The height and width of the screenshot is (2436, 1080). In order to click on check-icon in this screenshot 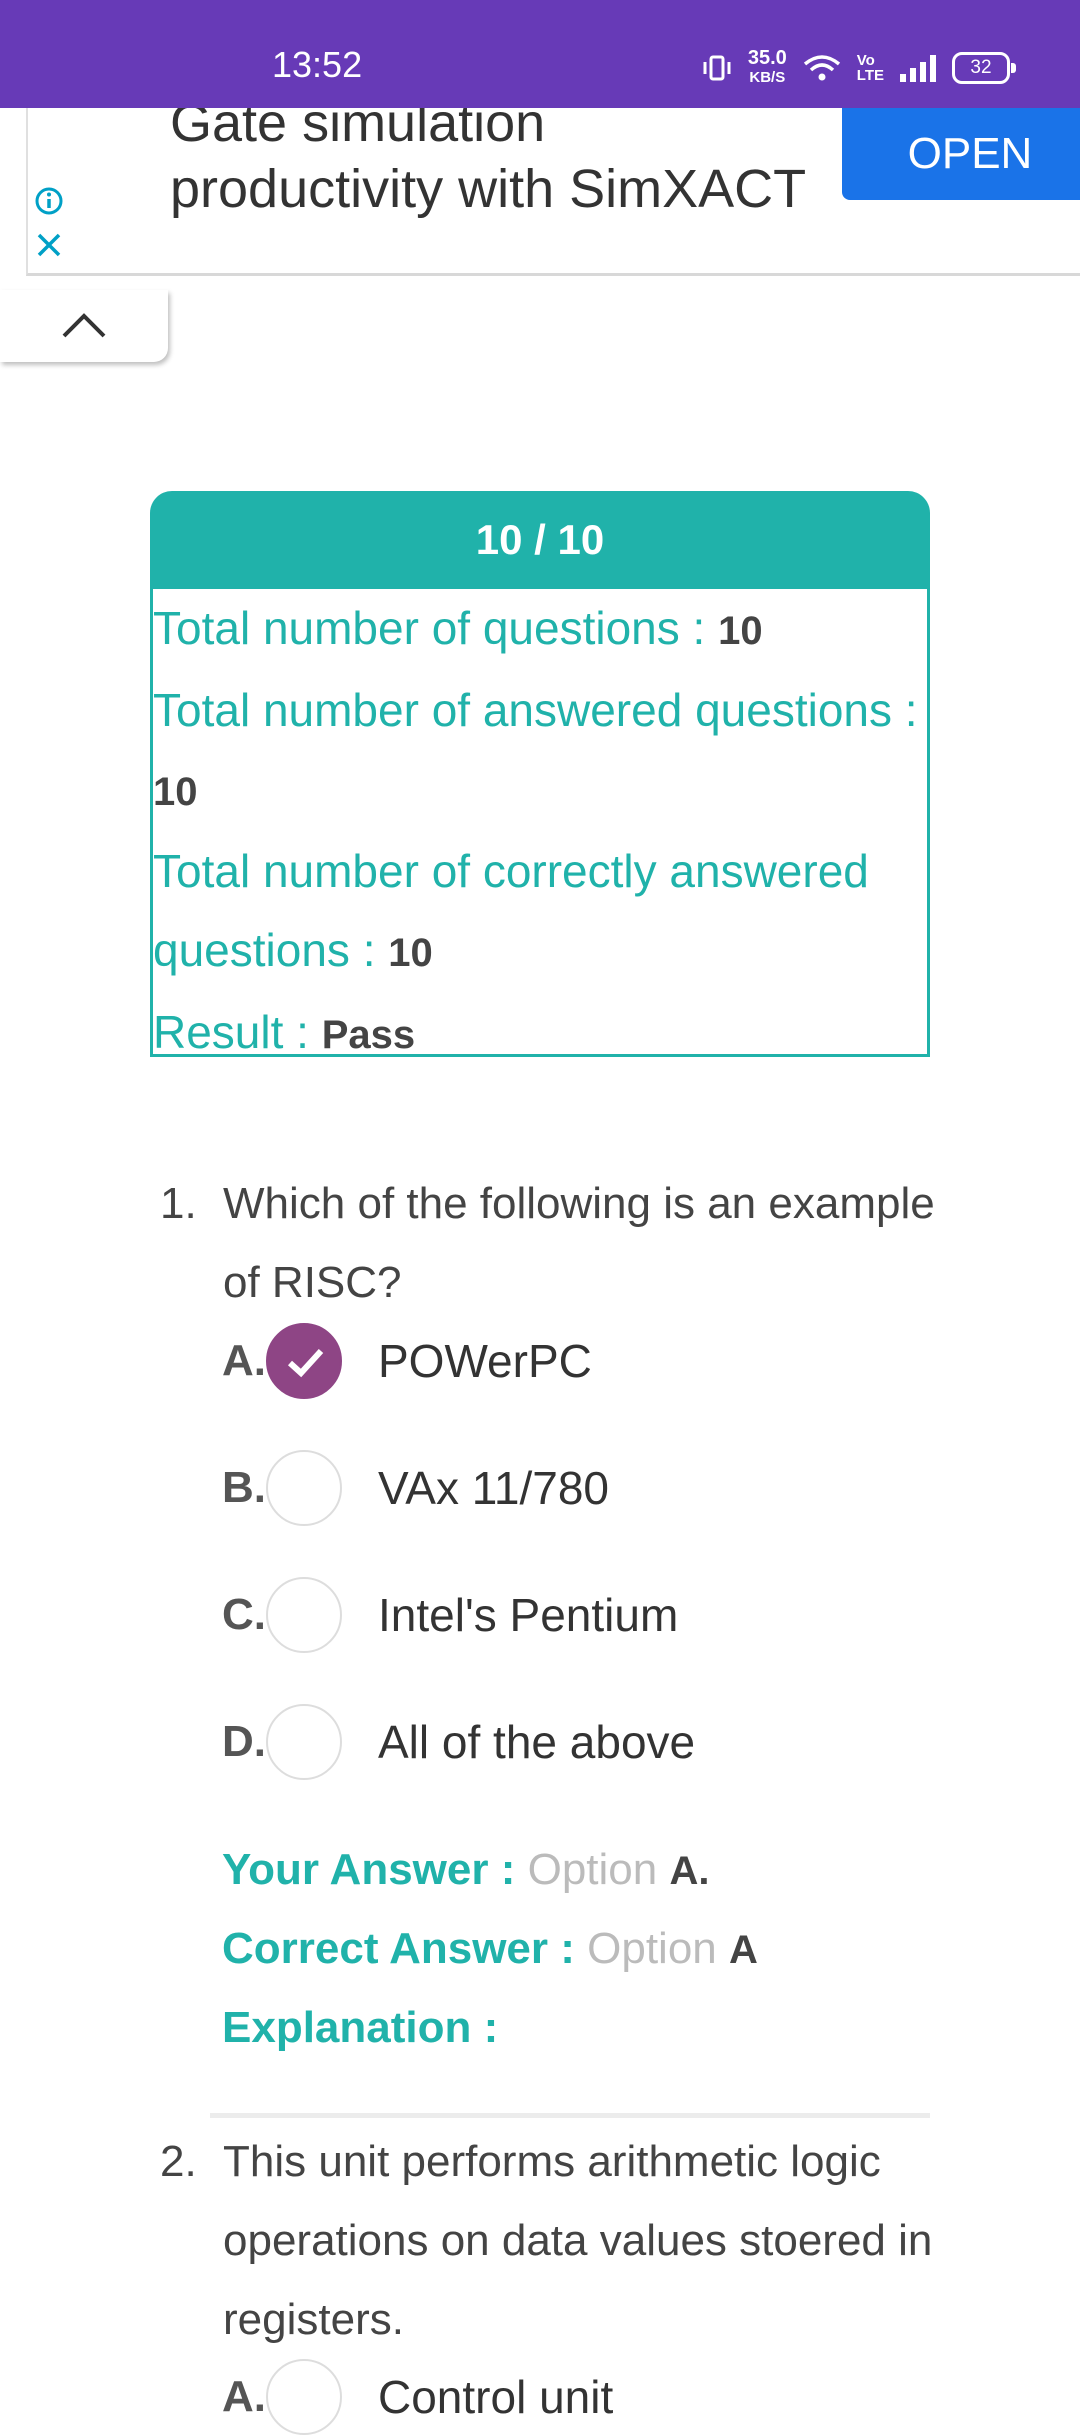, I will do `click(305, 1363)`.